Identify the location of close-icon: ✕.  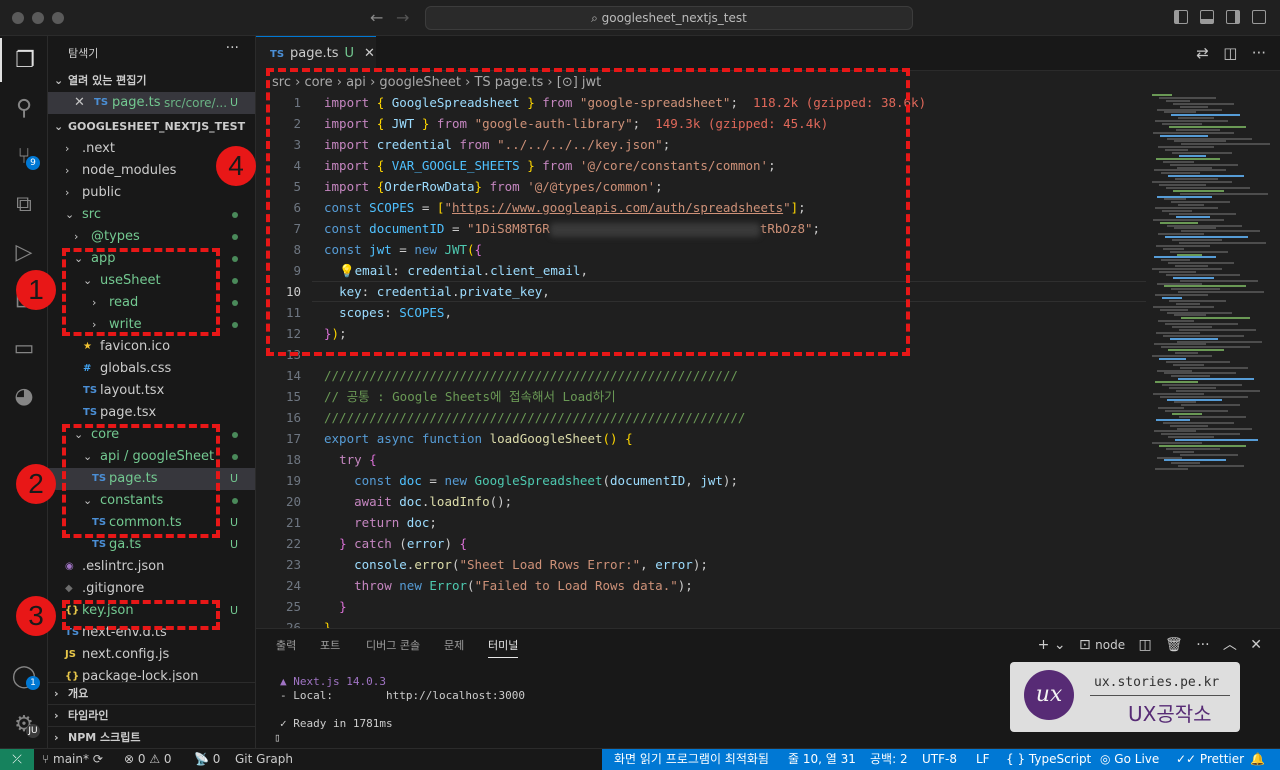
(79, 103).